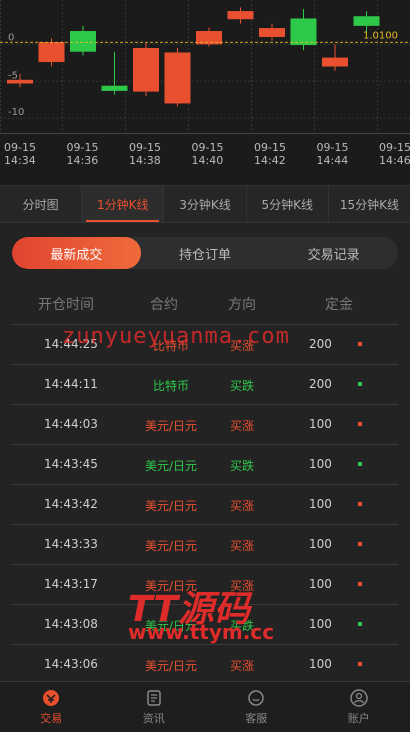 The height and width of the screenshot is (732, 410). Describe the element at coordinates (51, 697) in the screenshot. I see `trade-icon` at that location.